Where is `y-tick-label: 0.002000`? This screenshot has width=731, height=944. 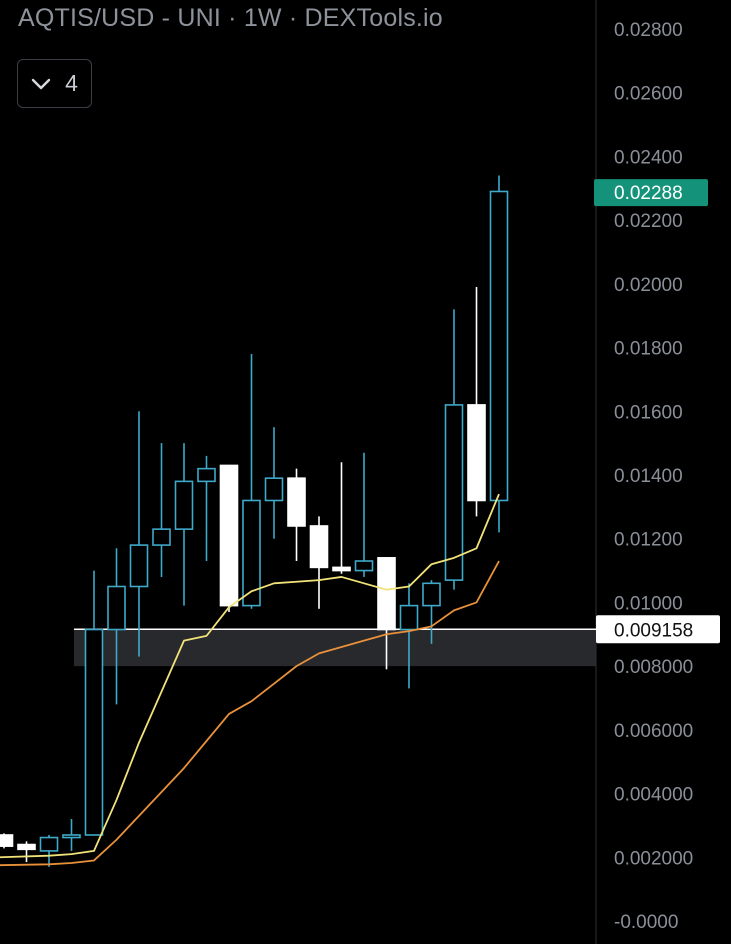
y-tick-label: 0.002000 is located at coordinates (653, 858).